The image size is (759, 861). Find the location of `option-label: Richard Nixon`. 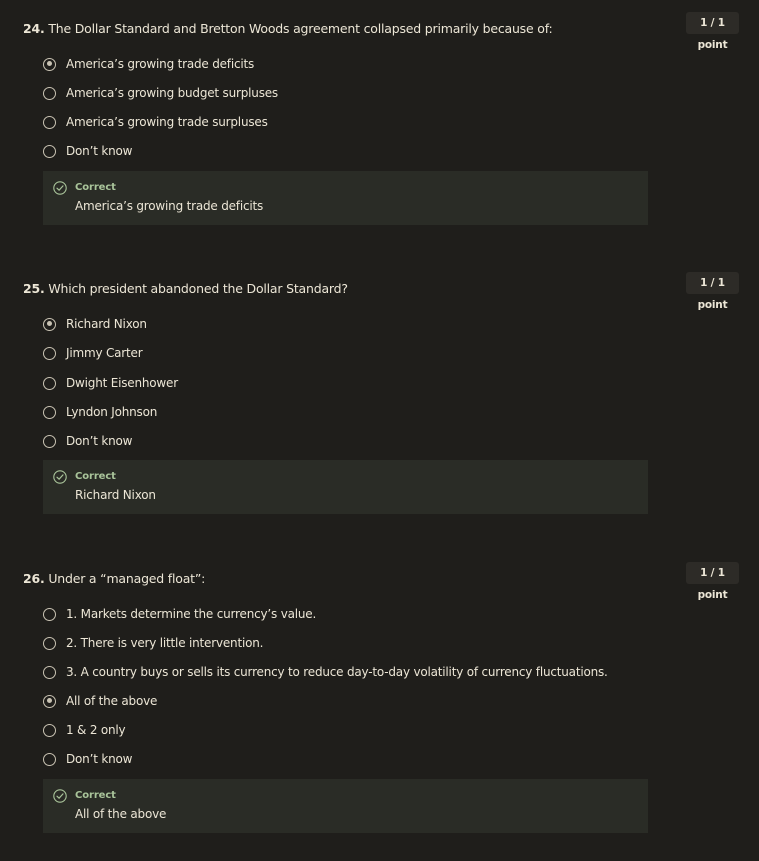

option-label: Richard Nixon is located at coordinates (106, 324).